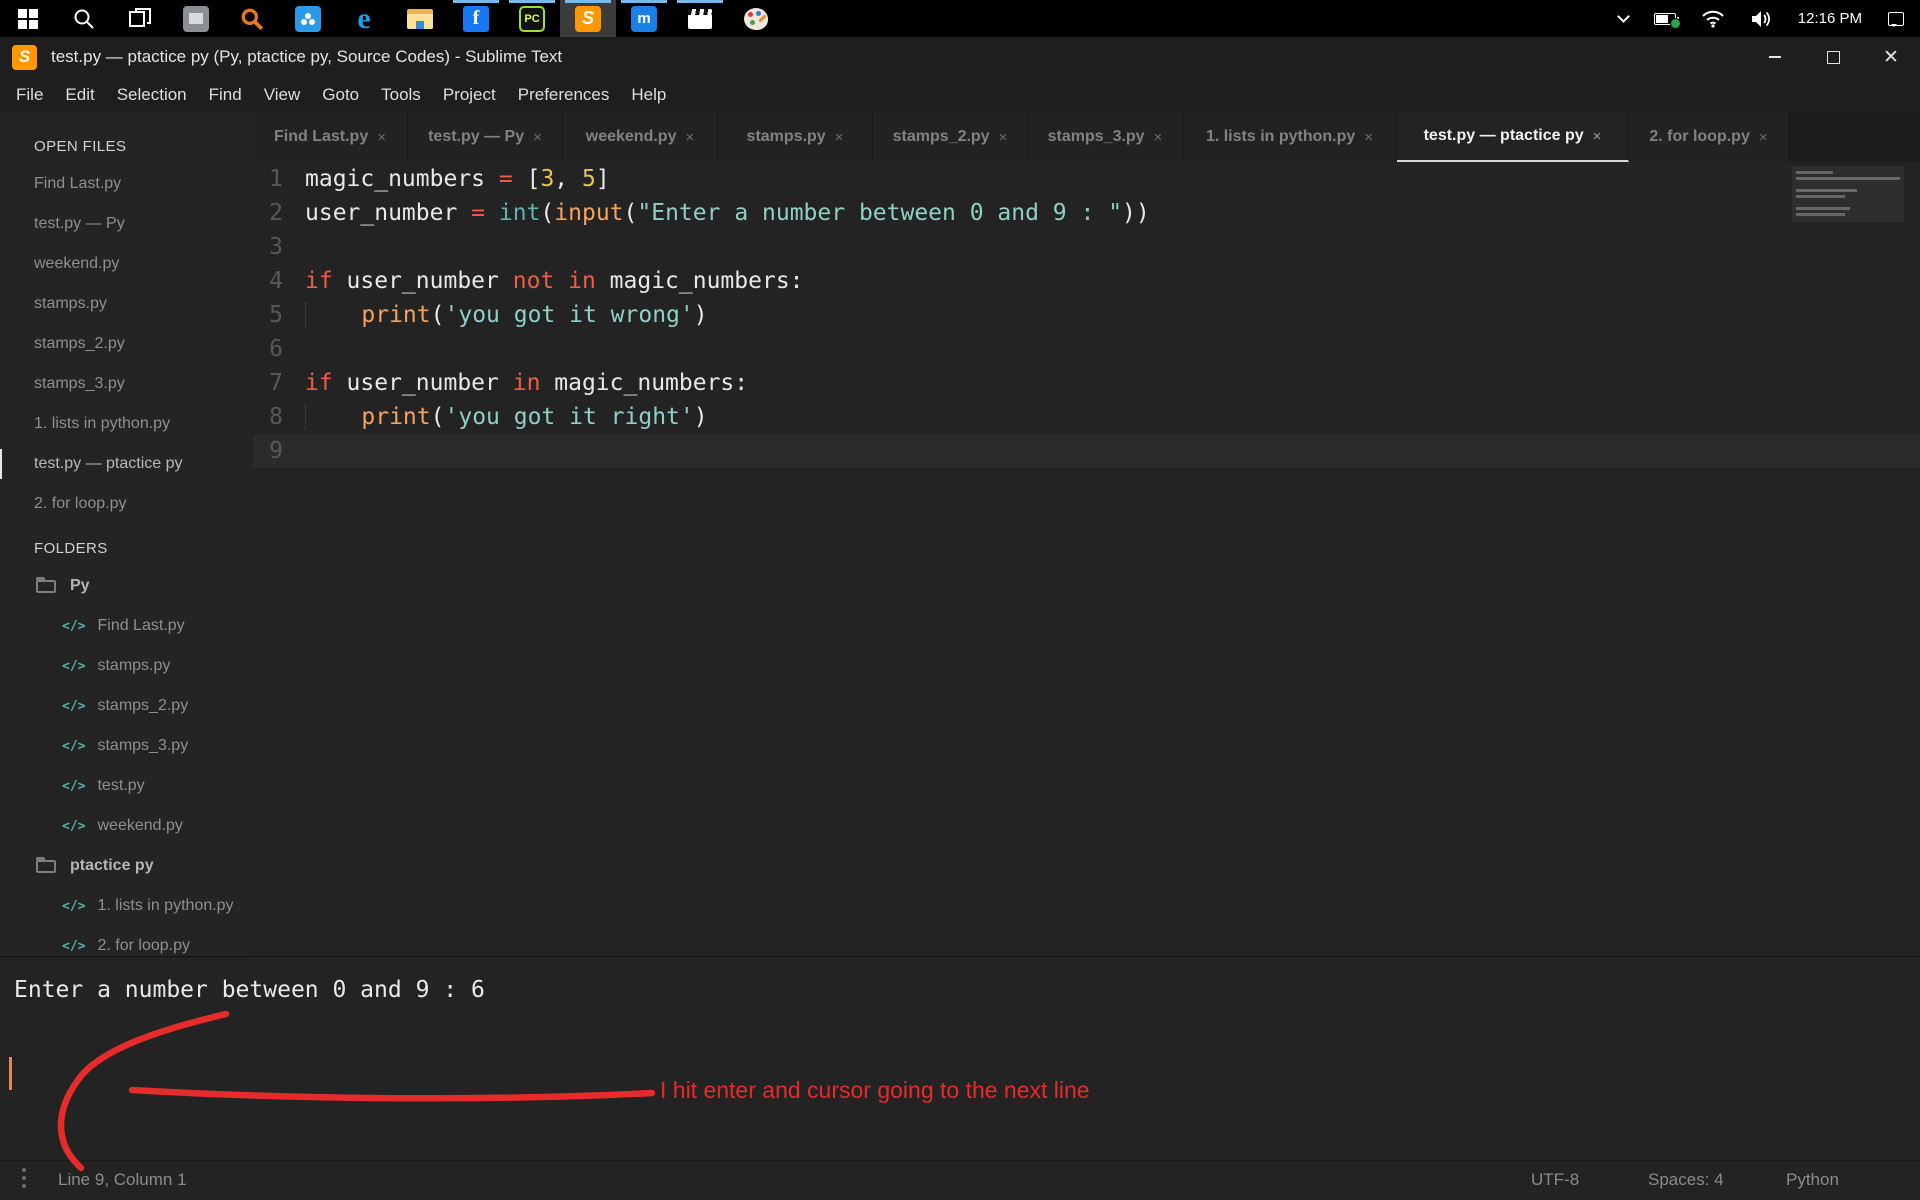 The width and height of the screenshot is (1920, 1200). I want to click on tree-label: weekend.py, so click(140, 825).